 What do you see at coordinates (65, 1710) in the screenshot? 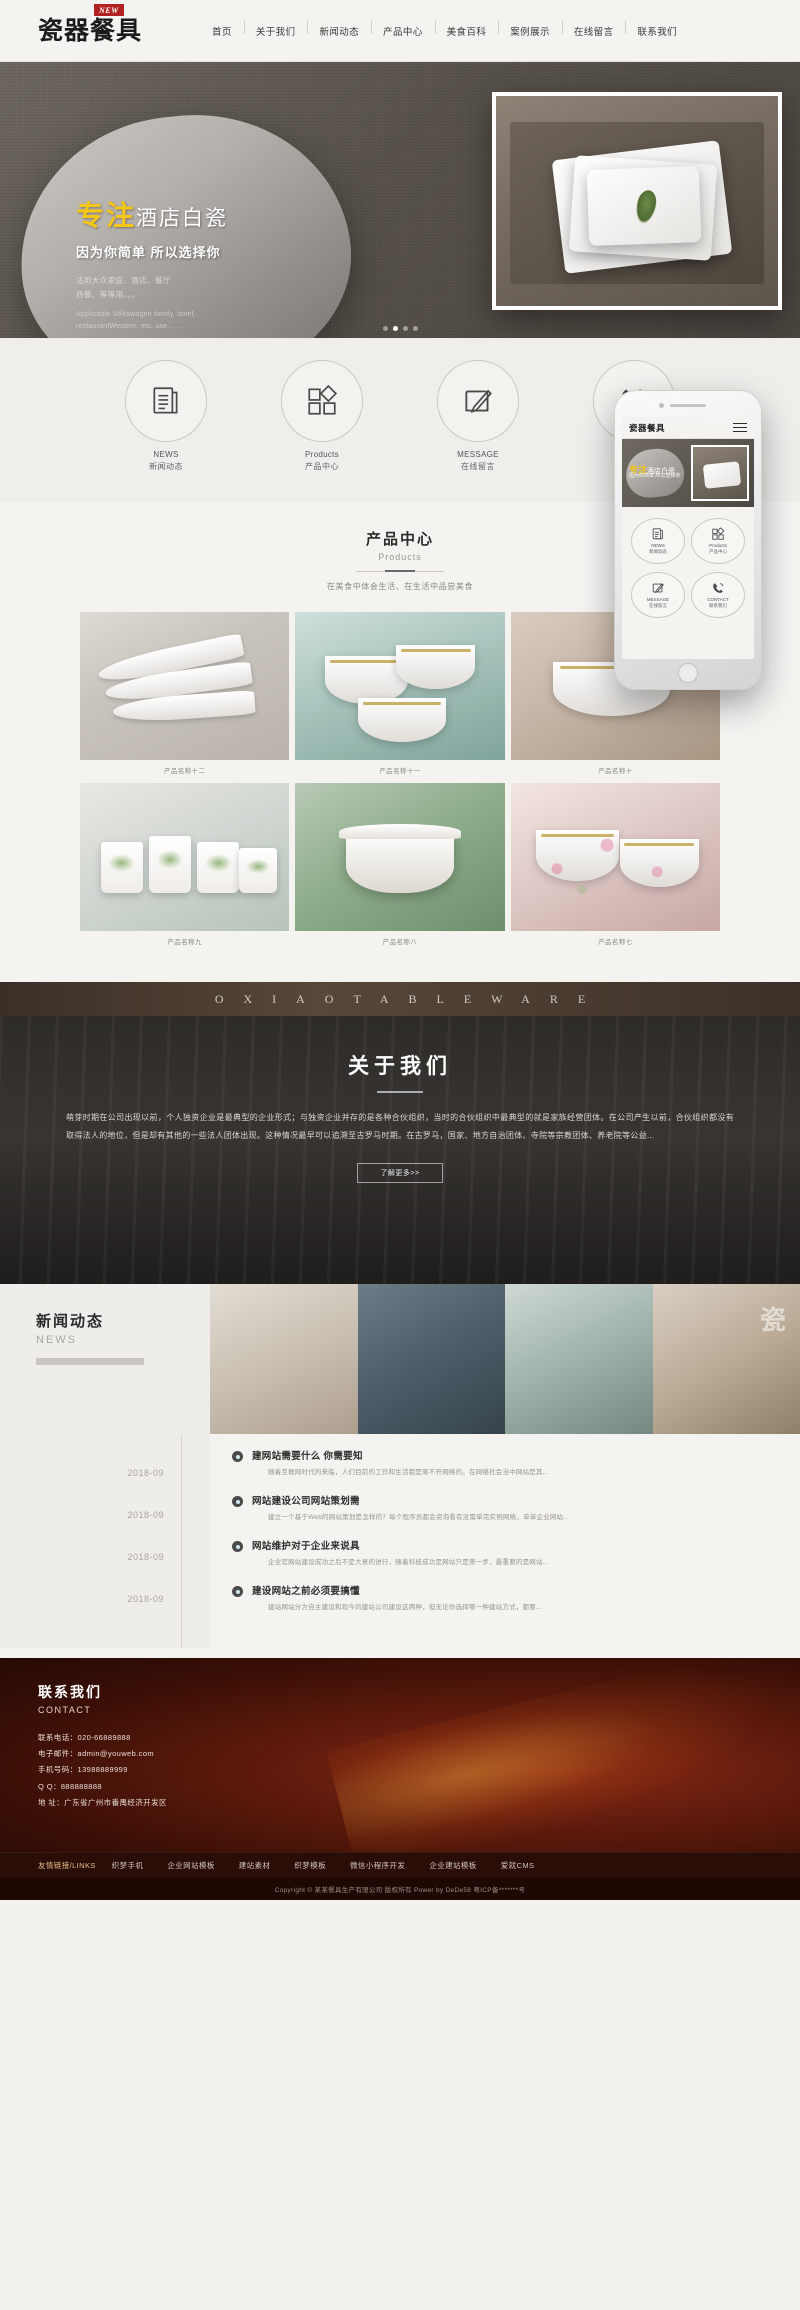
I see `contact-title-en: CONTACT` at bounding box center [65, 1710].